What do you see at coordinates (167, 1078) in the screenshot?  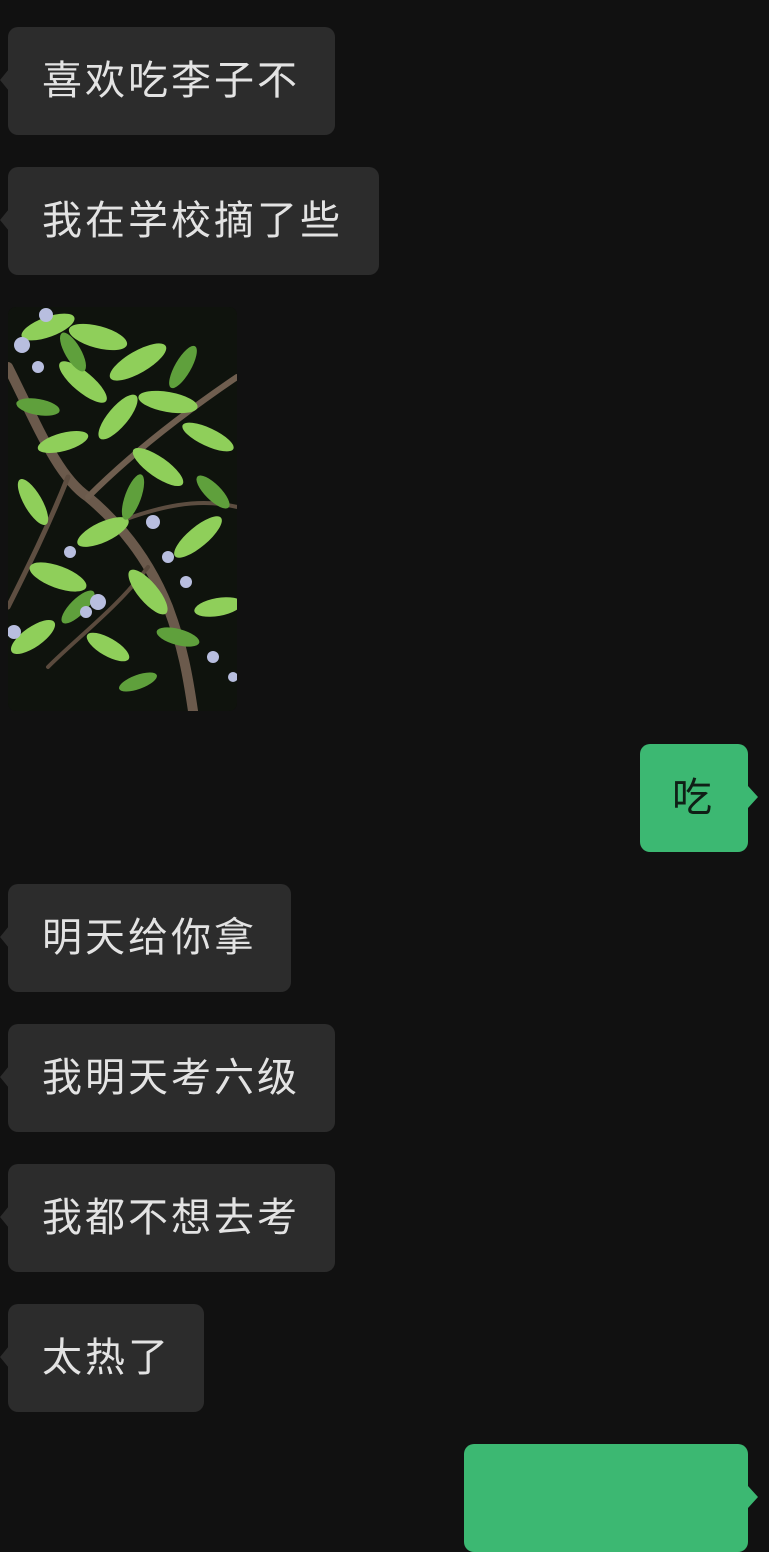 I see `incoming-message: 我明天考六级` at bounding box center [167, 1078].